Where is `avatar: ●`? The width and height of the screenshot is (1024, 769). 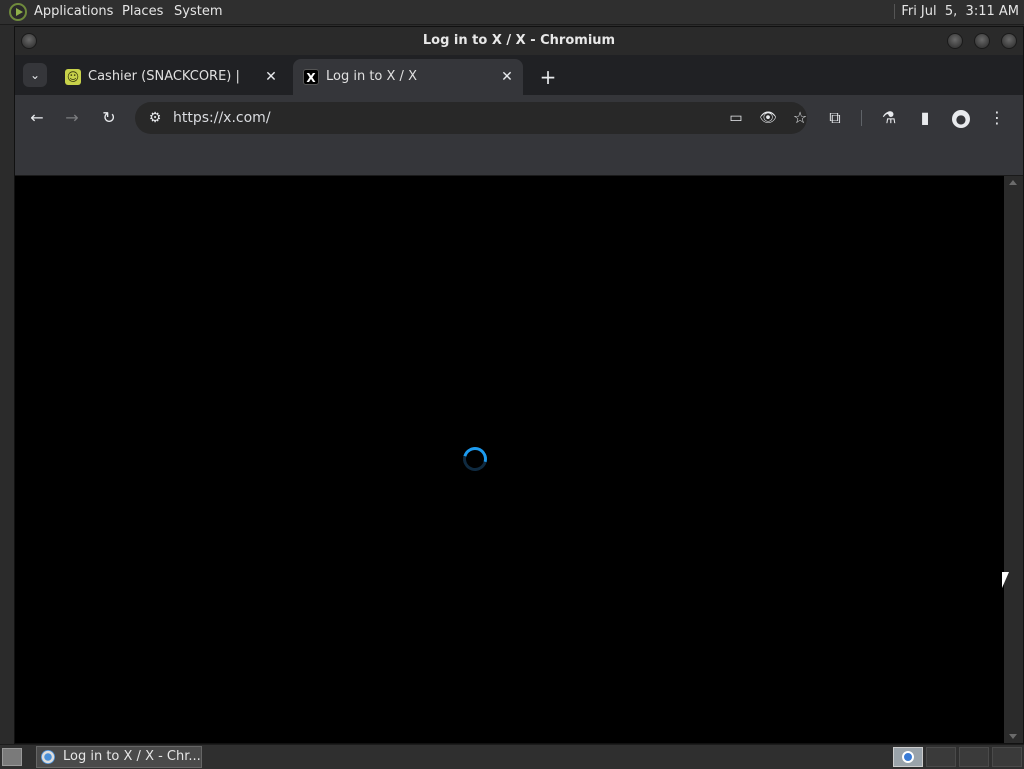
avatar: ● is located at coordinates (961, 119).